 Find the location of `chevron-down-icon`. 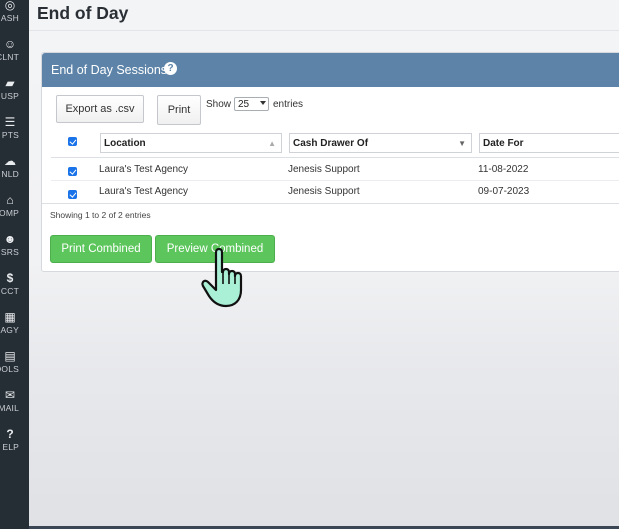

chevron-down-icon is located at coordinates (263, 103).